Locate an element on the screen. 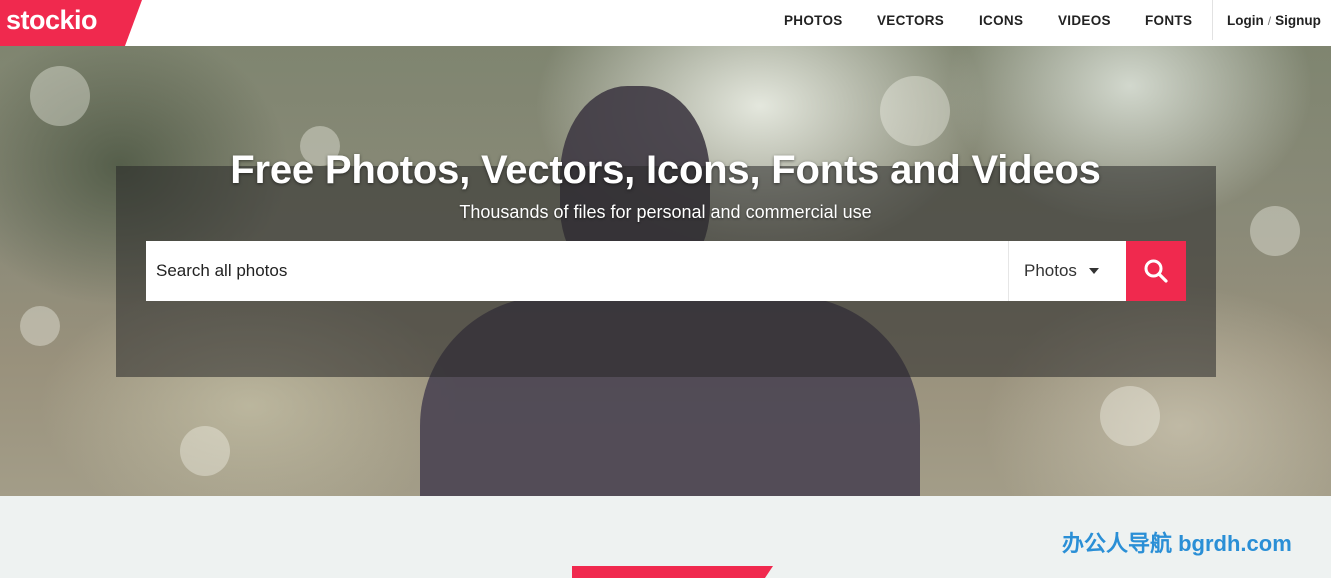  chevron-down-icon is located at coordinates (1093, 271).